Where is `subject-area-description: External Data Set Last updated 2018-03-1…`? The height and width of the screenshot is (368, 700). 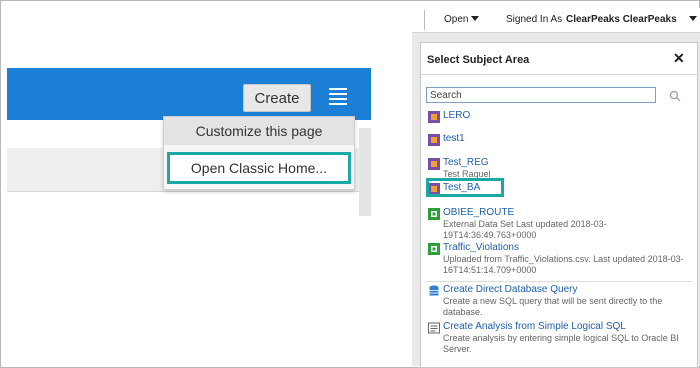
subject-area-description: External Data Set Last updated 2018-03-1… is located at coordinates (525, 229).